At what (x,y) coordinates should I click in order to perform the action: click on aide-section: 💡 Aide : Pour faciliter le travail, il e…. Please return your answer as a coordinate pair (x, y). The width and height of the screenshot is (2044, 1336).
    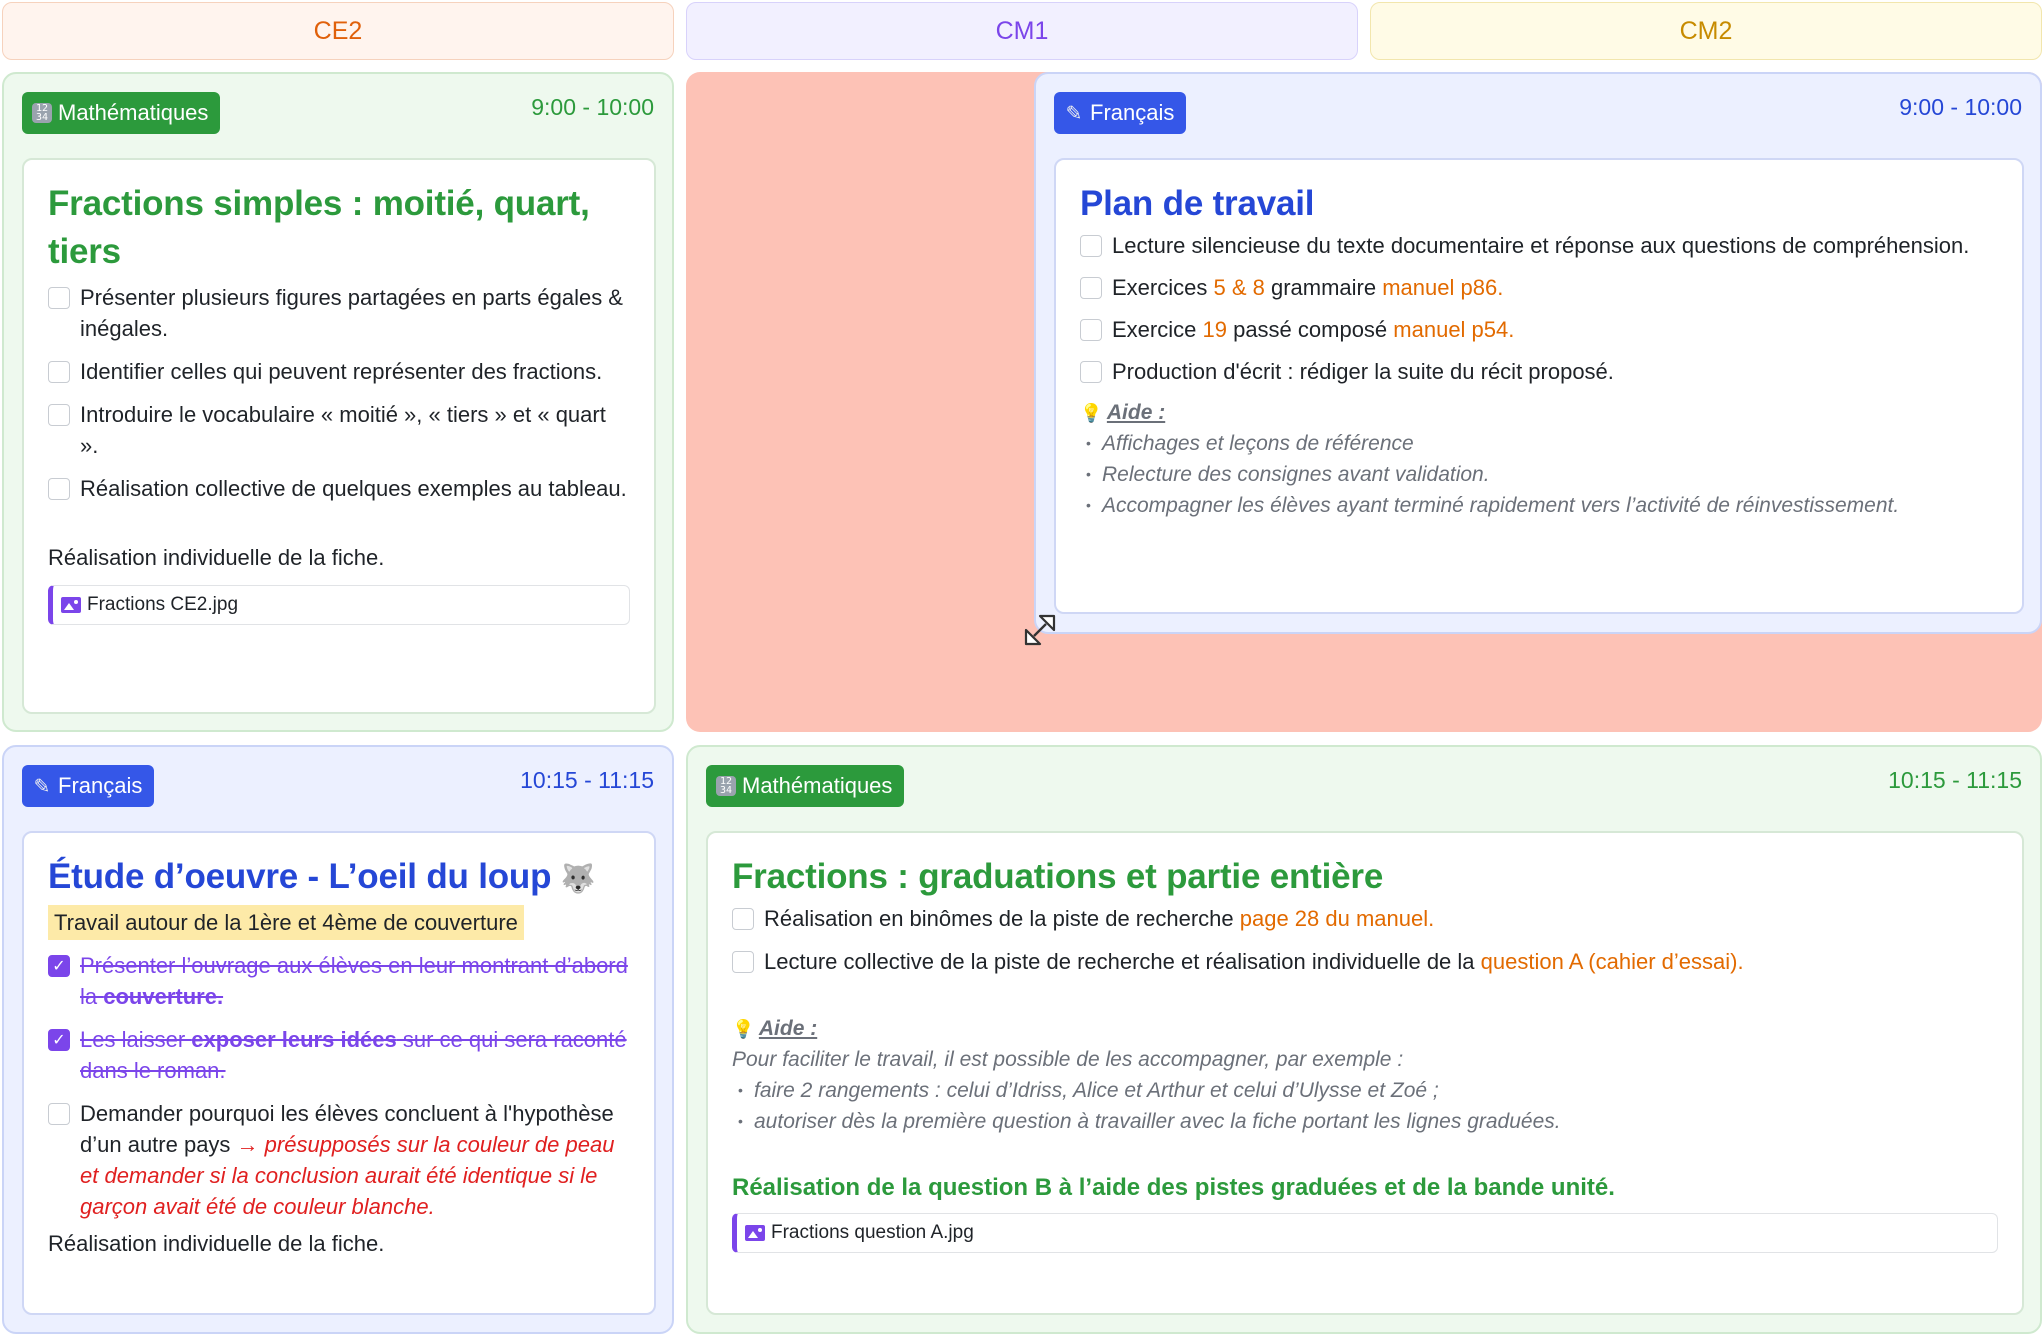
    Looking at the image, I should click on (1365, 1075).